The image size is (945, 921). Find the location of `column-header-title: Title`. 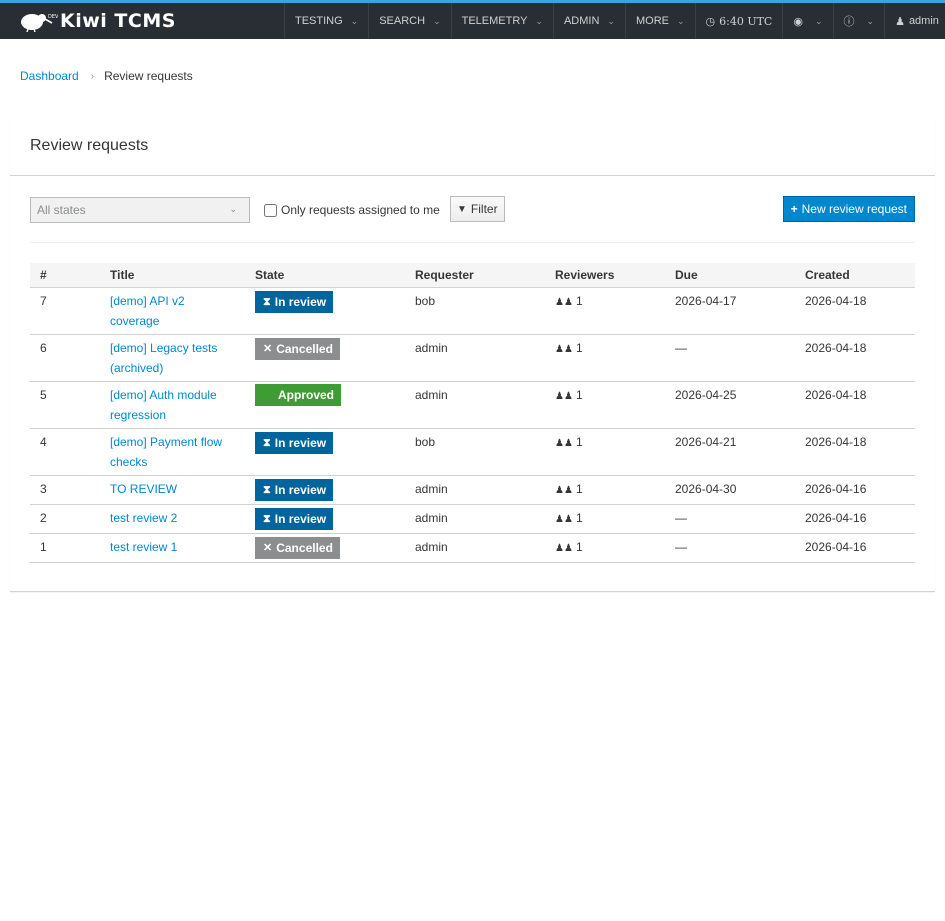

column-header-title: Title is located at coordinates (172, 275).